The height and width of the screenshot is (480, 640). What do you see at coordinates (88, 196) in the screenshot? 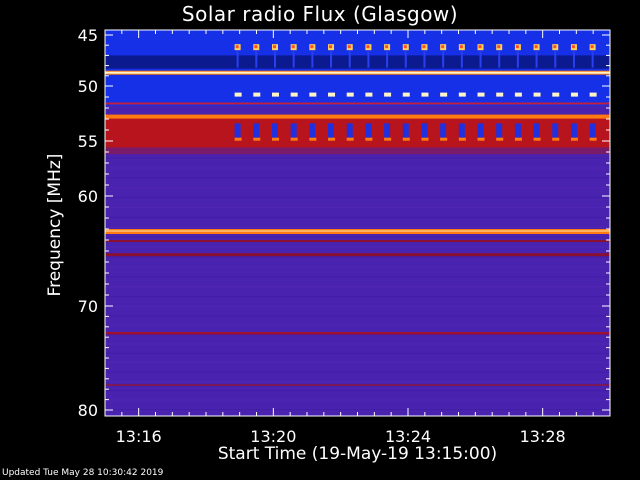
I see `y-tick-label: 60` at bounding box center [88, 196].